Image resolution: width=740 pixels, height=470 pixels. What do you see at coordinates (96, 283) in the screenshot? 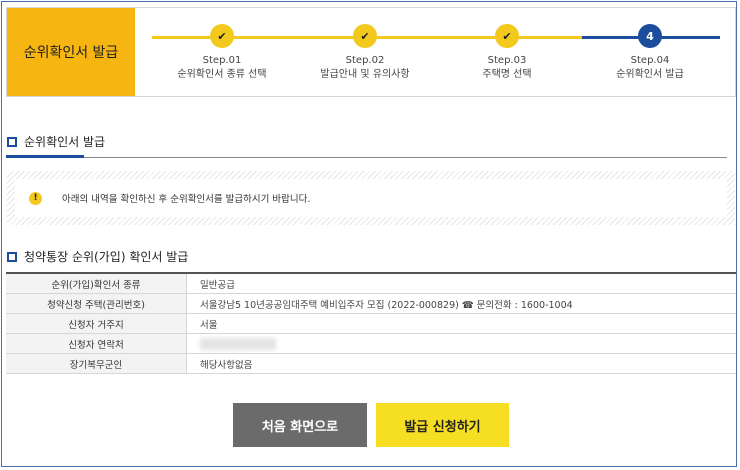
I see `row-label: 순위(가입)확인서 종류` at bounding box center [96, 283].